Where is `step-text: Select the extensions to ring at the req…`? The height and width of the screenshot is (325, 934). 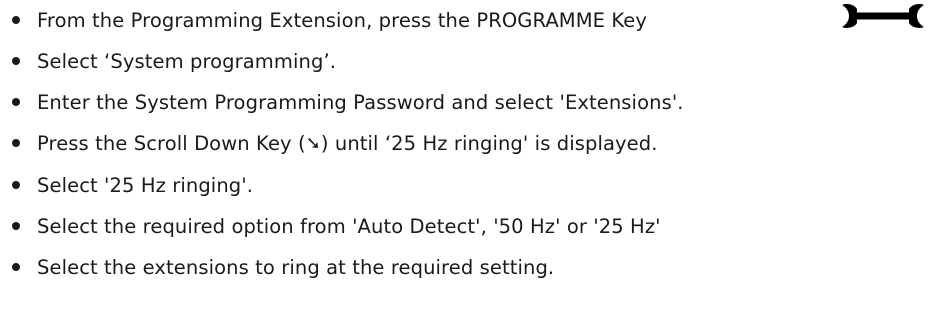 step-text: Select the extensions to ring at the req… is located at coordinates (296, 267).